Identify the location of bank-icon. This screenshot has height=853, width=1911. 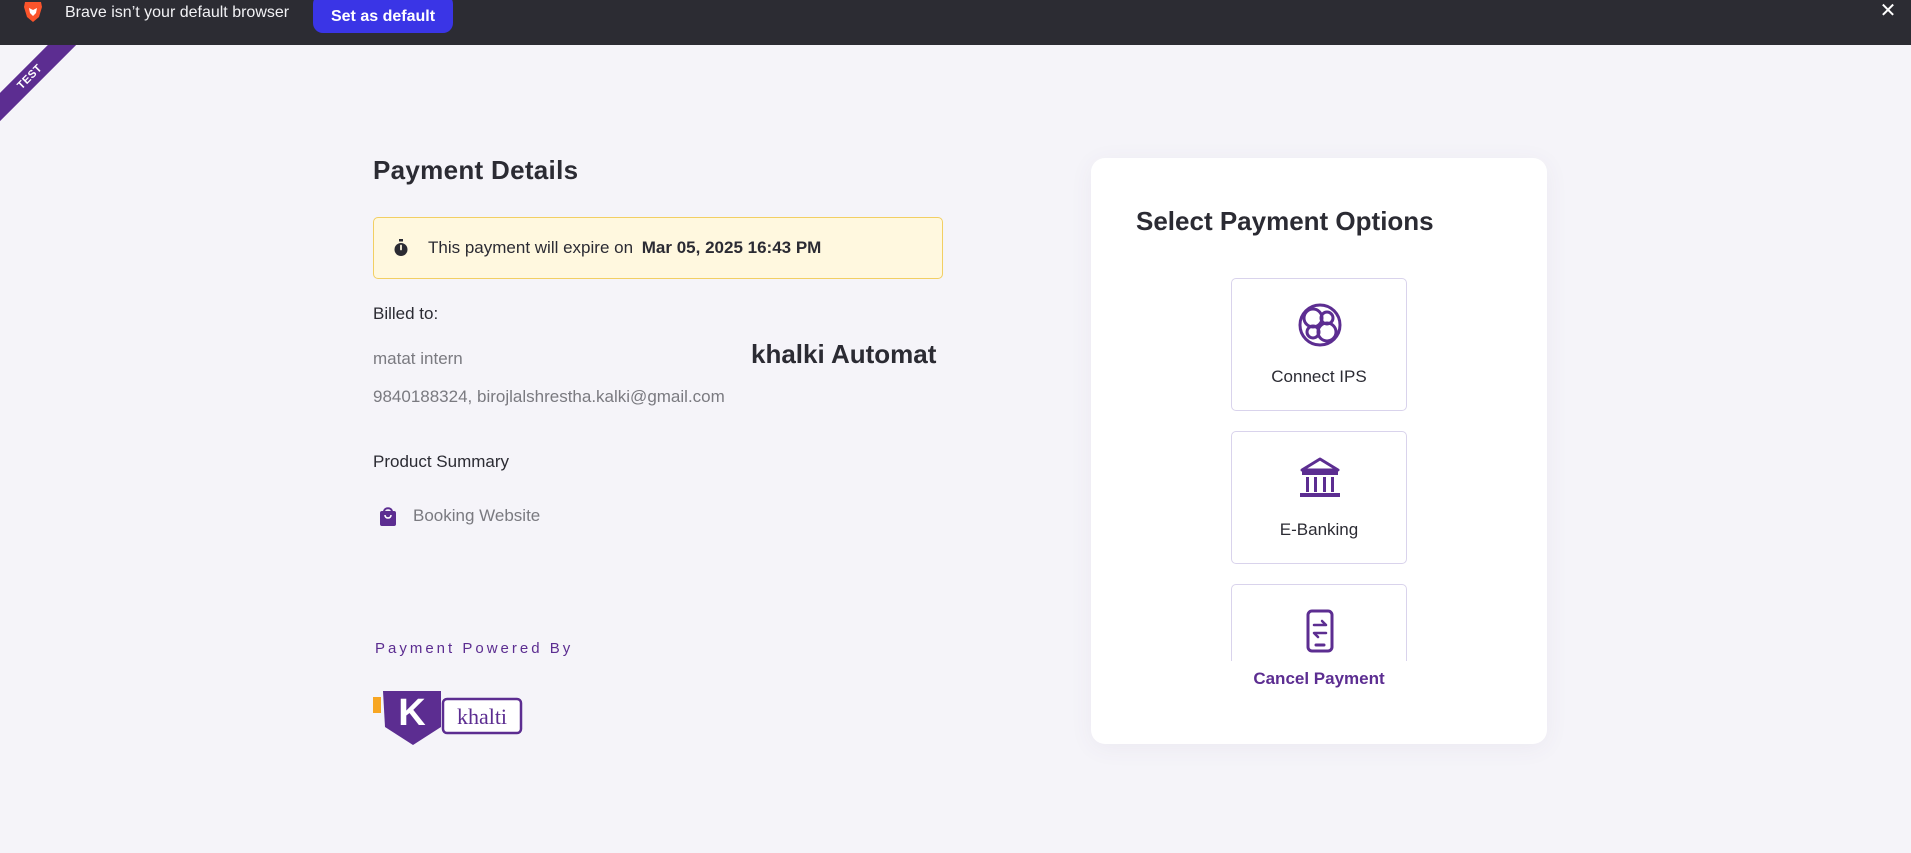
(1320, 477).